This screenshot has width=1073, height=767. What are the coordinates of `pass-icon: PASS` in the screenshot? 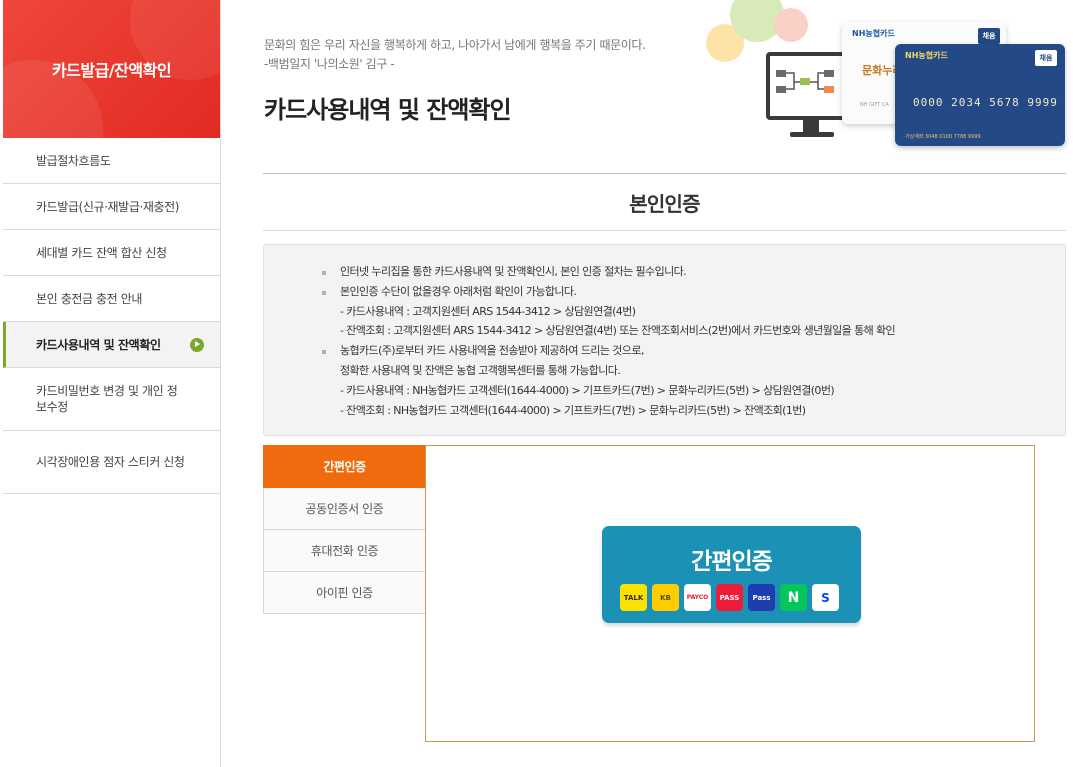 It's located at (729, 597).